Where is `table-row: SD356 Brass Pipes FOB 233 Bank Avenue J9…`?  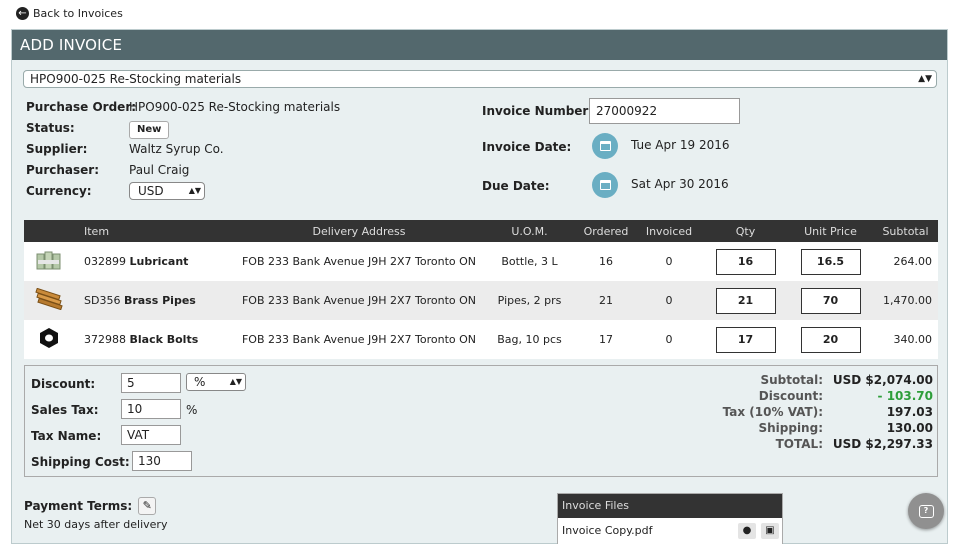 table-row: SD356 Brass Pipes FOB 233 Bank Avenue J9… is located at coordinates (481, 300).